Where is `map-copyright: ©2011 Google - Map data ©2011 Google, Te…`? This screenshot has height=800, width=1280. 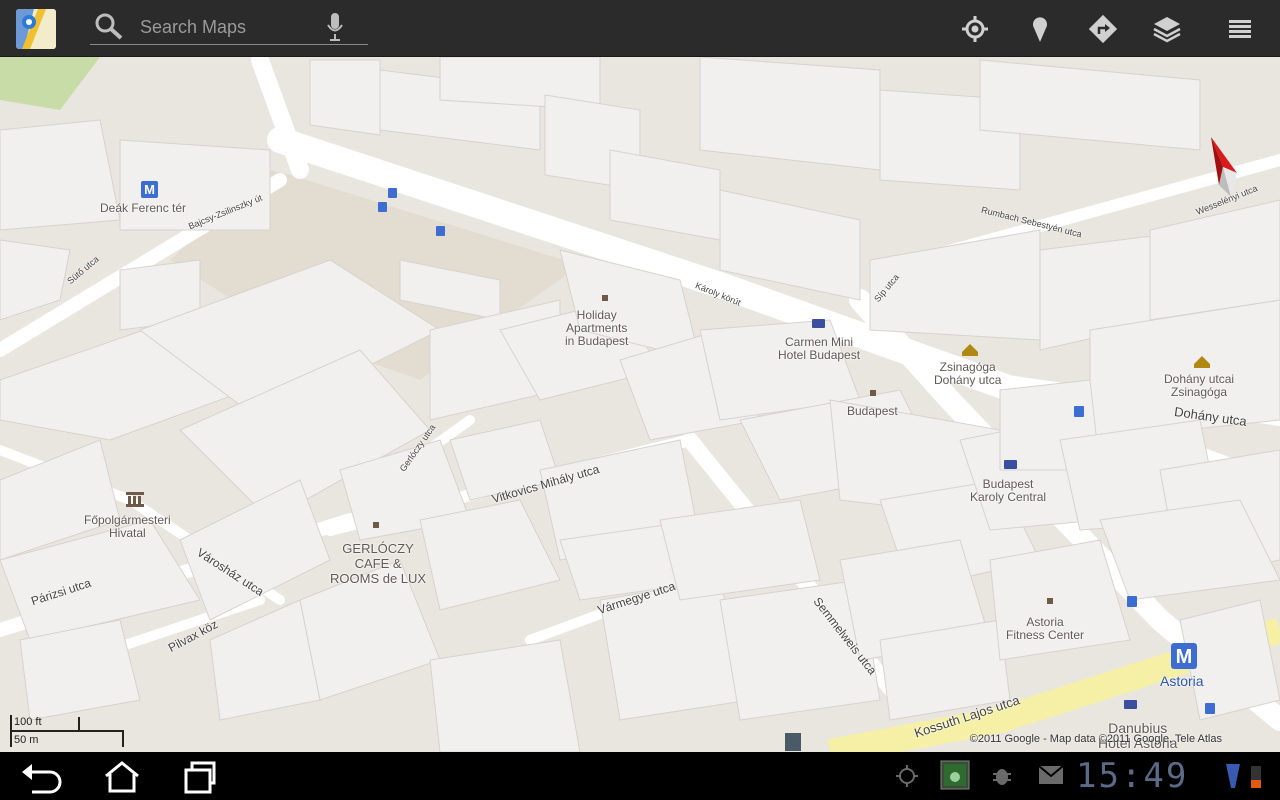 map-copyright: ©2011 Google - Map data ©2011 Google, Te… is located at coordinates (1095, 739).